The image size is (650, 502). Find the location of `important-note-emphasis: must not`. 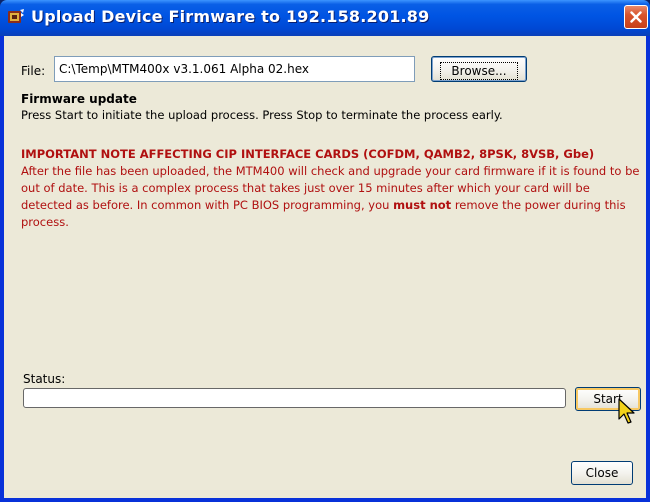

important-note-emphasis: must not is located at coordinates (422, 205).